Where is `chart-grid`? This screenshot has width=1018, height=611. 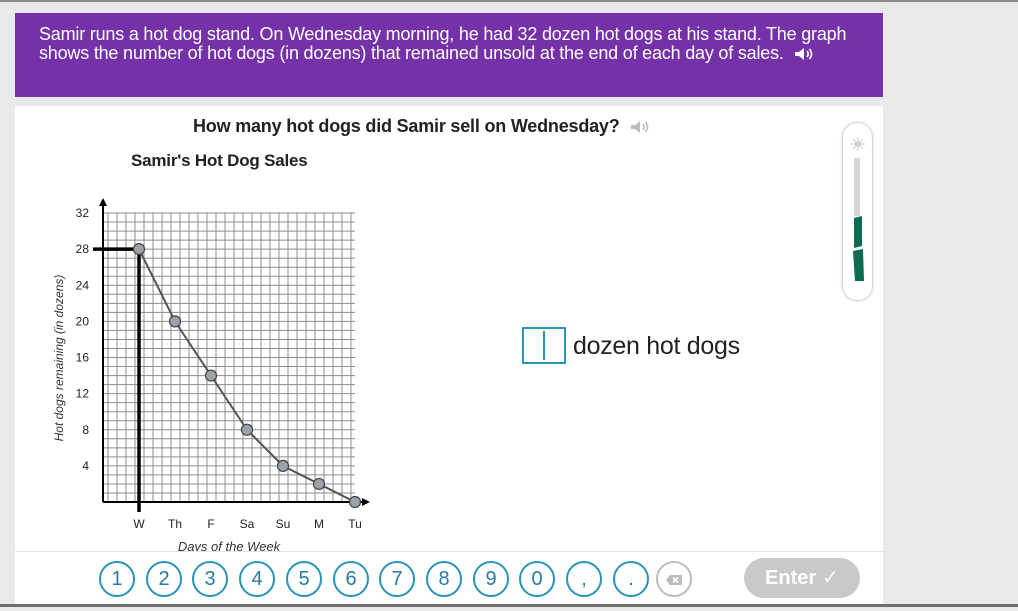 chart-grid is located at coordinates (229, 357).